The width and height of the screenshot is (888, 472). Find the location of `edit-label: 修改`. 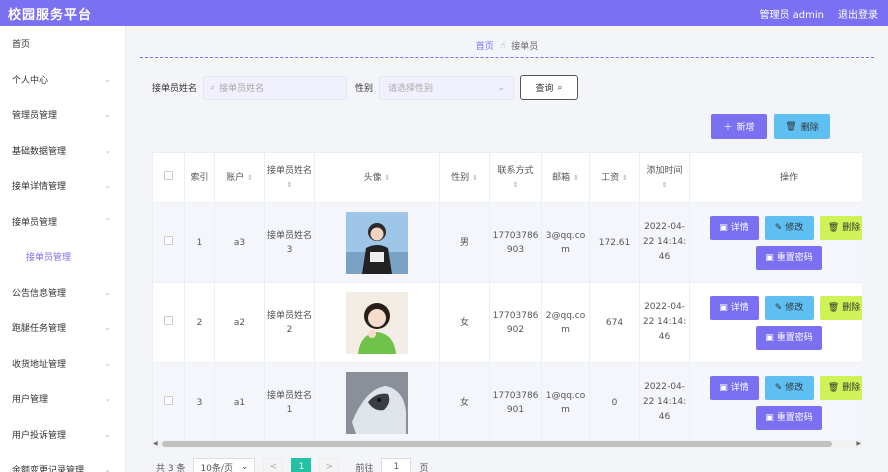

edit-label: 修改 is located at coordinates (794, 227).